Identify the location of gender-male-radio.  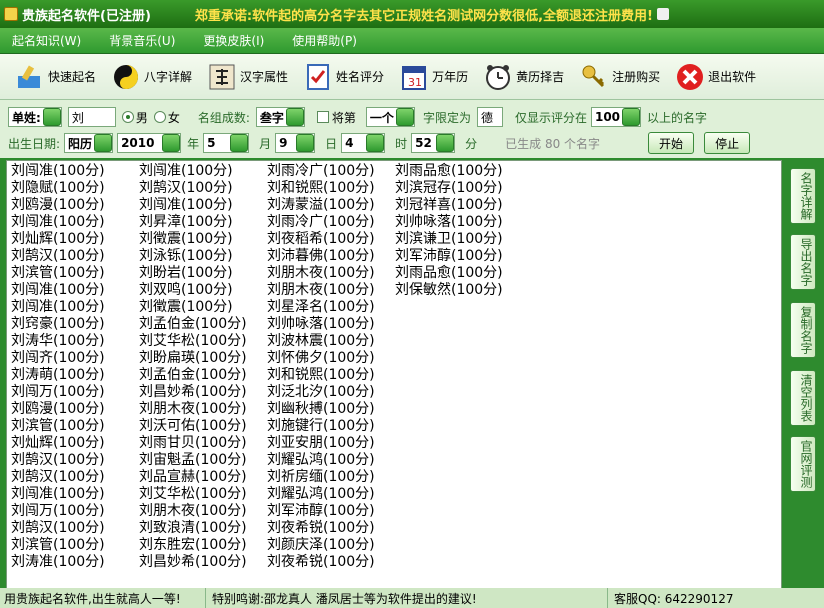
(127, 117).